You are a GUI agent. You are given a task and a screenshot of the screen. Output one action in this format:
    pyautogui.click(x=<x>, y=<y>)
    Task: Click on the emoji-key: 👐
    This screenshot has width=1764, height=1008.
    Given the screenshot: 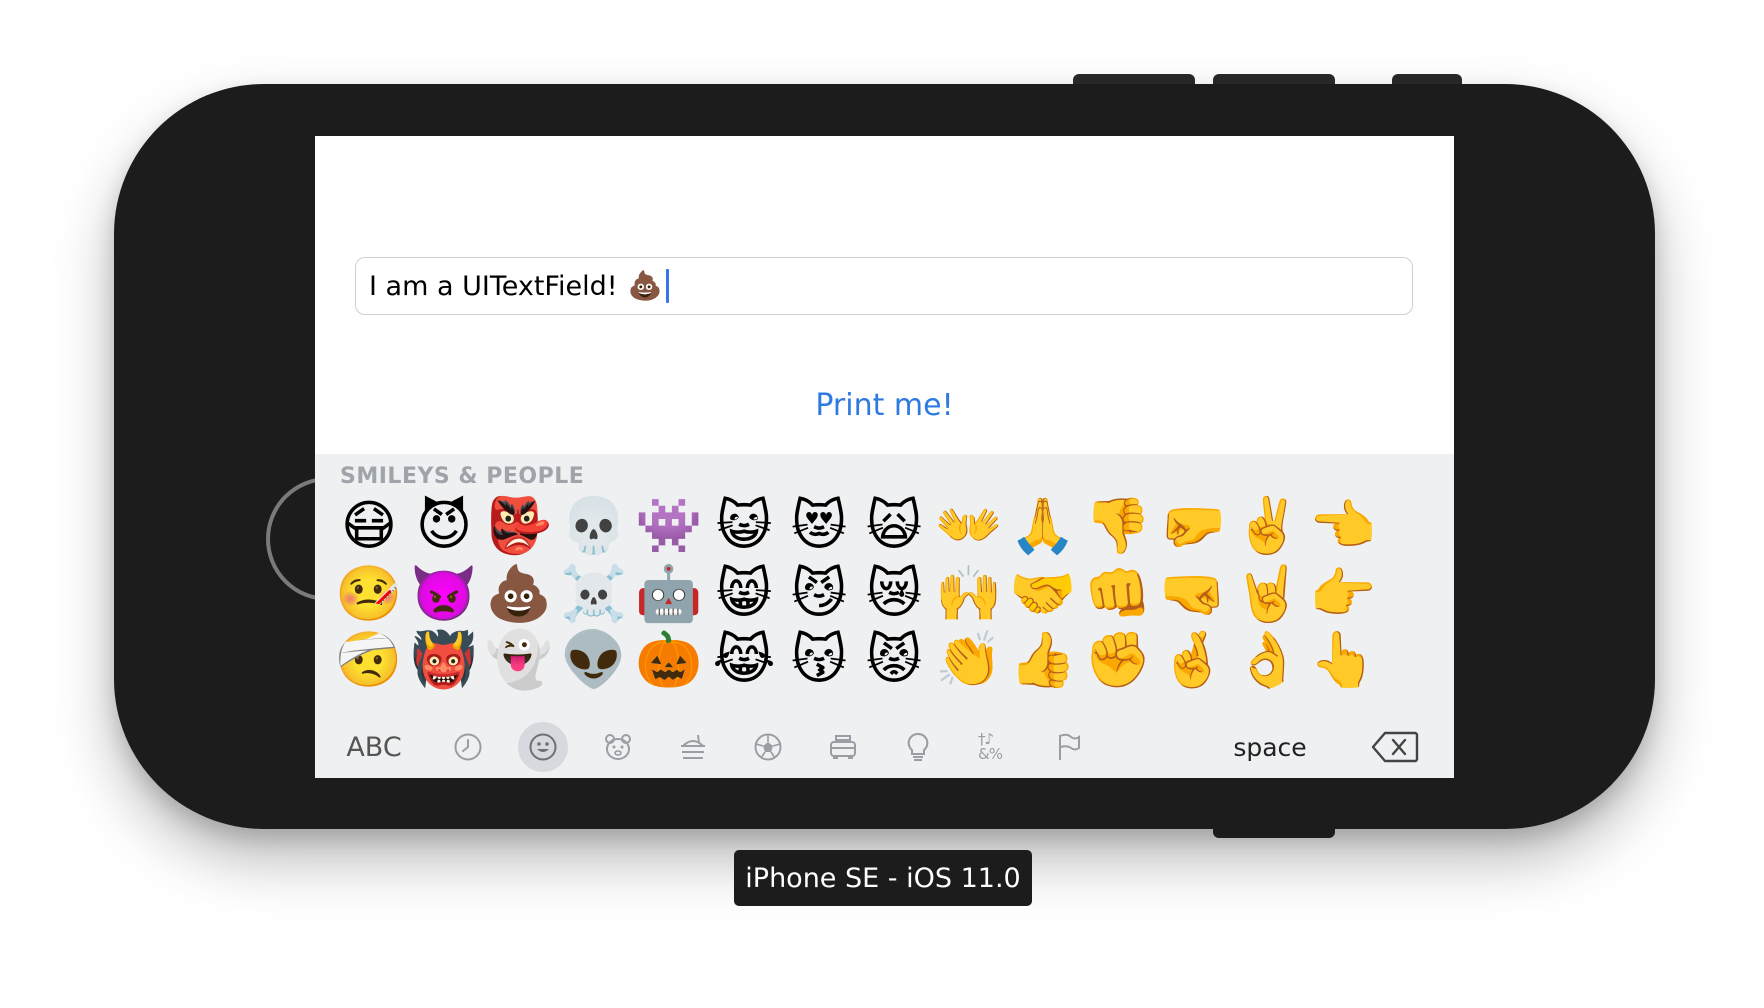 What is the action you would take?
    pyautogui.click(x=969, y=526)
    